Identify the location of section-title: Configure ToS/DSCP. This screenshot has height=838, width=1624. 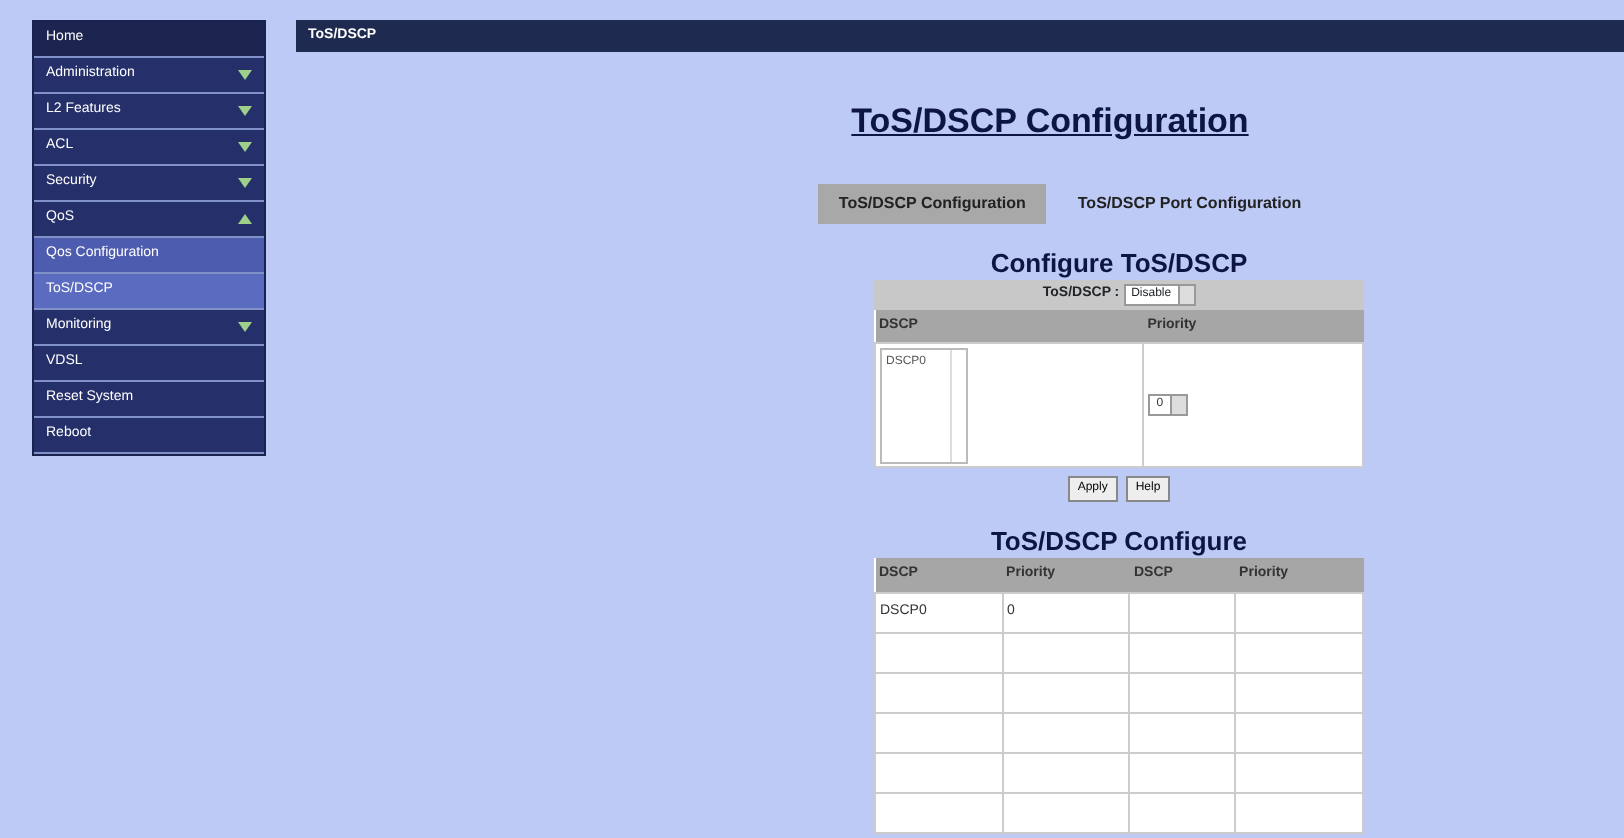
(1119, 263).